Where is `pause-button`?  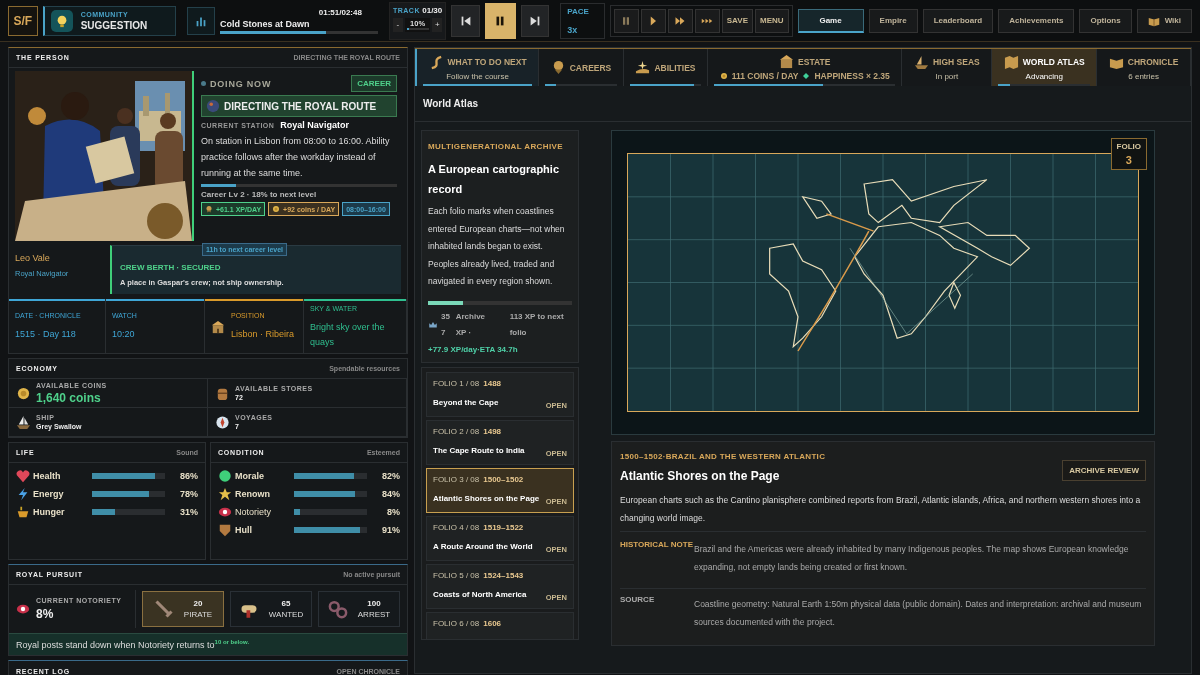 pause-button is located at coordinates (500, 20).